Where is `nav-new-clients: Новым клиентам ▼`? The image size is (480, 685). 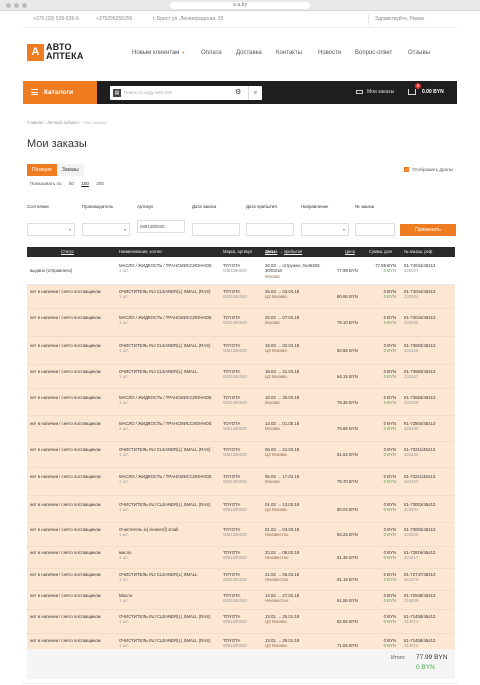 nav-new-clients: Новым клиентам ▼ is located at coordinates (158, 53).